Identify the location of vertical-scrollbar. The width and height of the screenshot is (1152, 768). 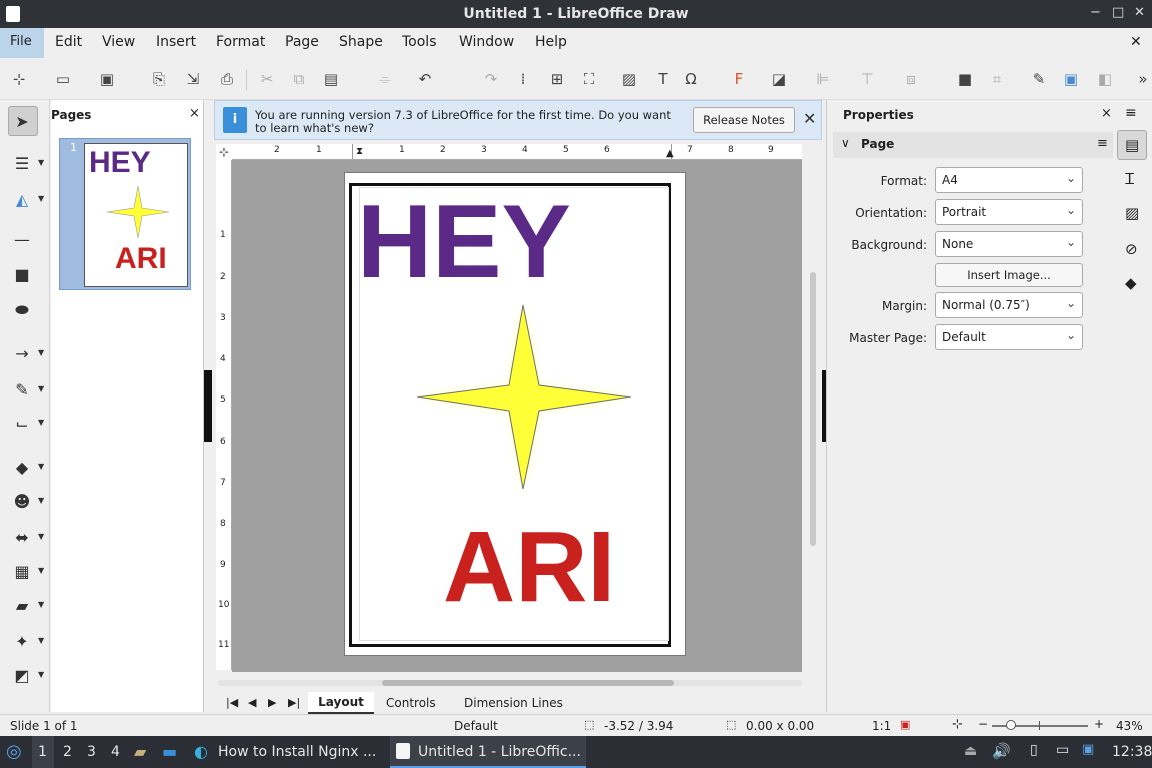
(813, 415).